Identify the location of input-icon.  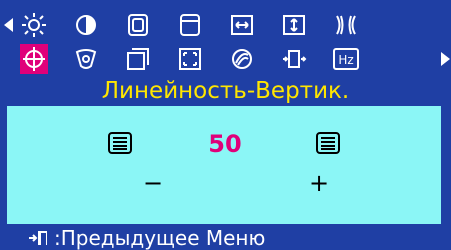
(294, 59).